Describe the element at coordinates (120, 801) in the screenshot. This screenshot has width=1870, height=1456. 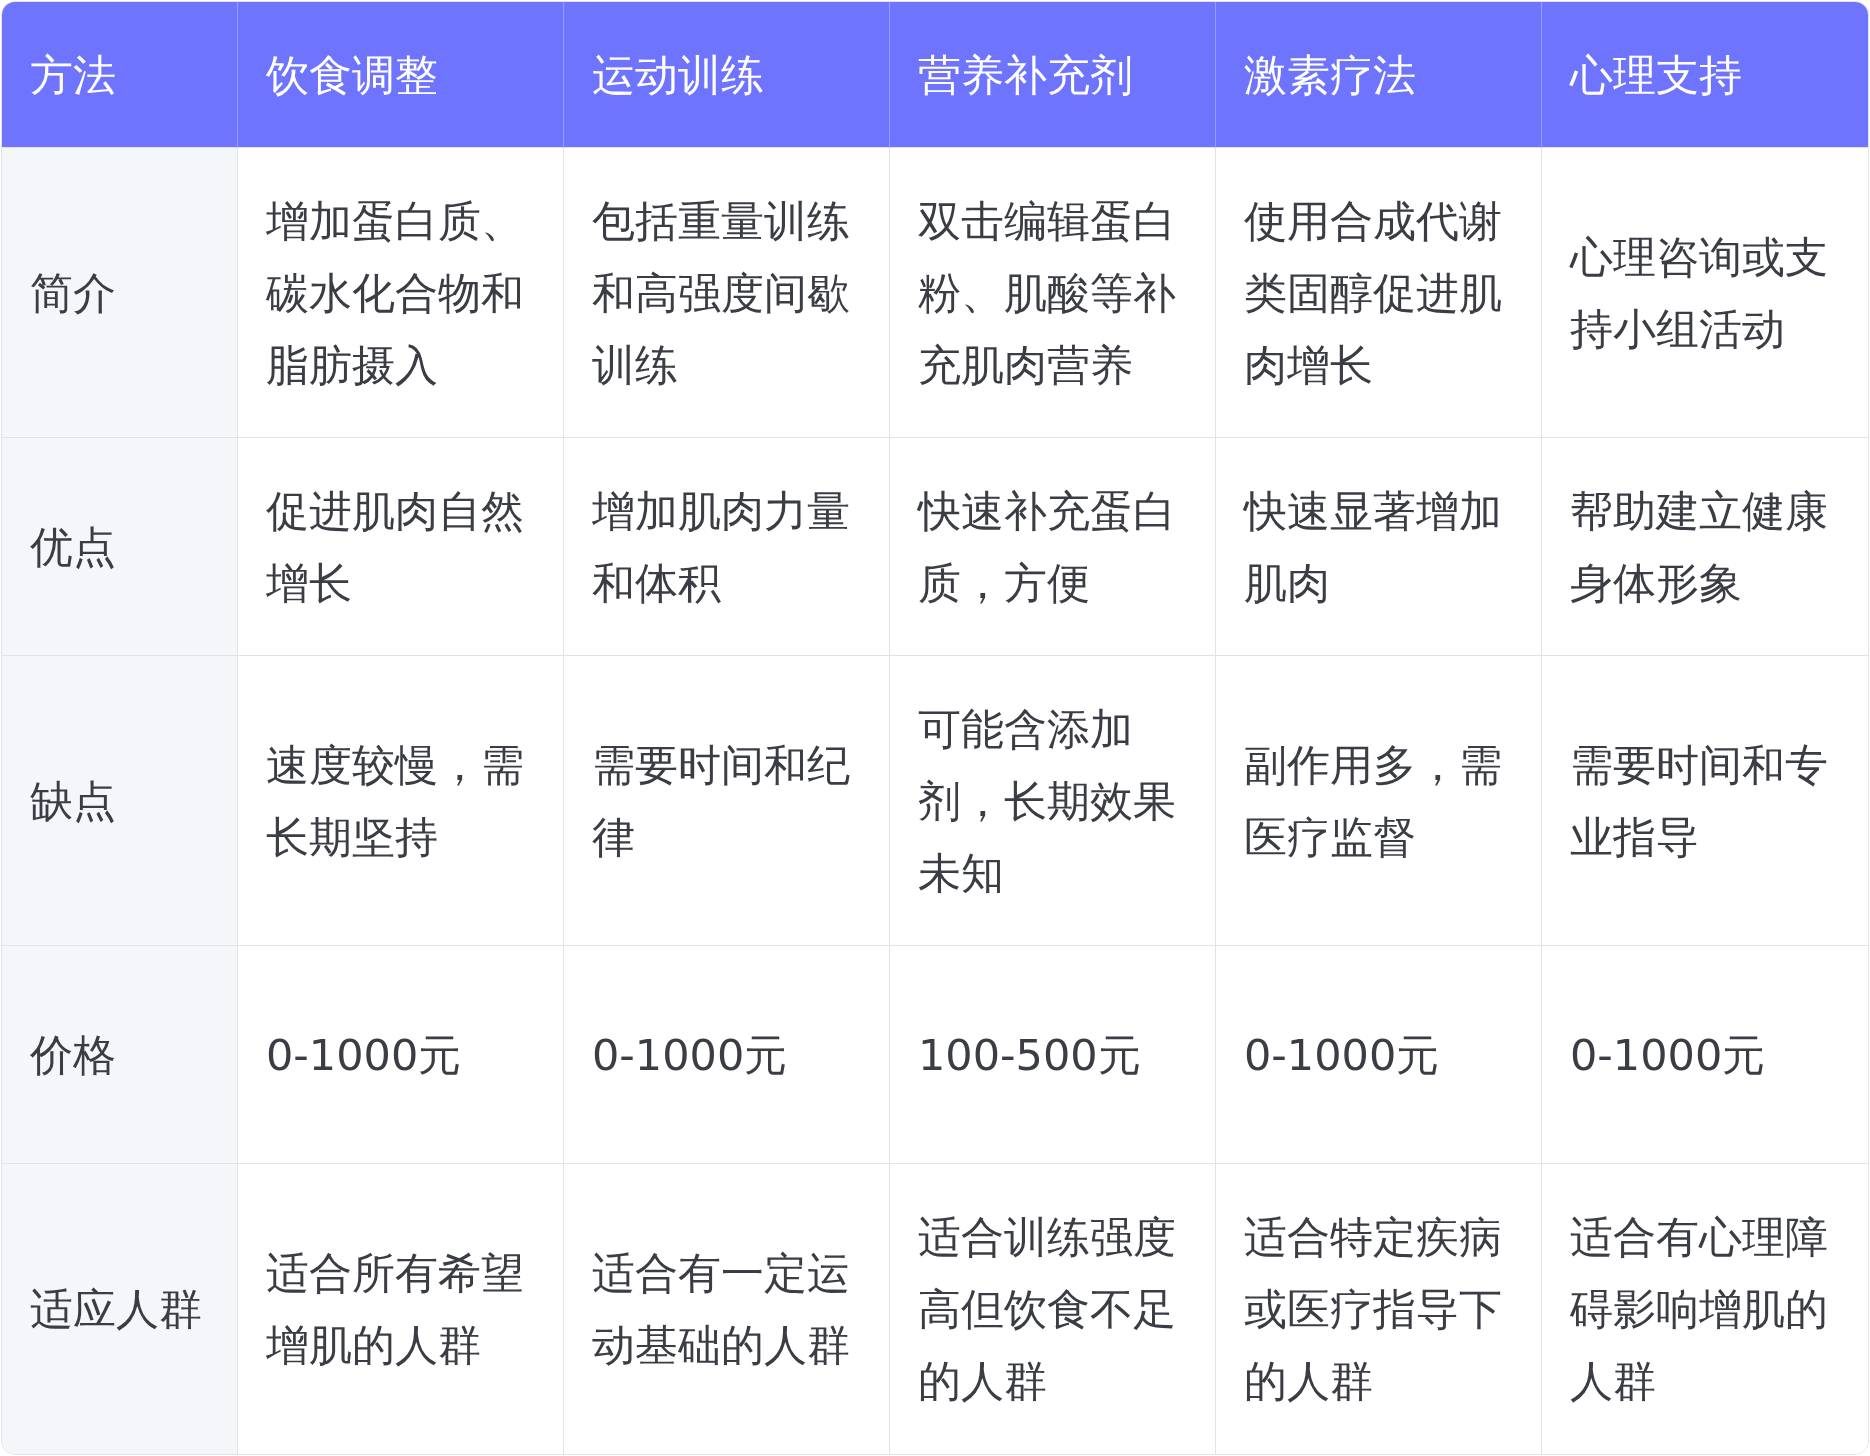
I see `row-header: 缺点` at that location.